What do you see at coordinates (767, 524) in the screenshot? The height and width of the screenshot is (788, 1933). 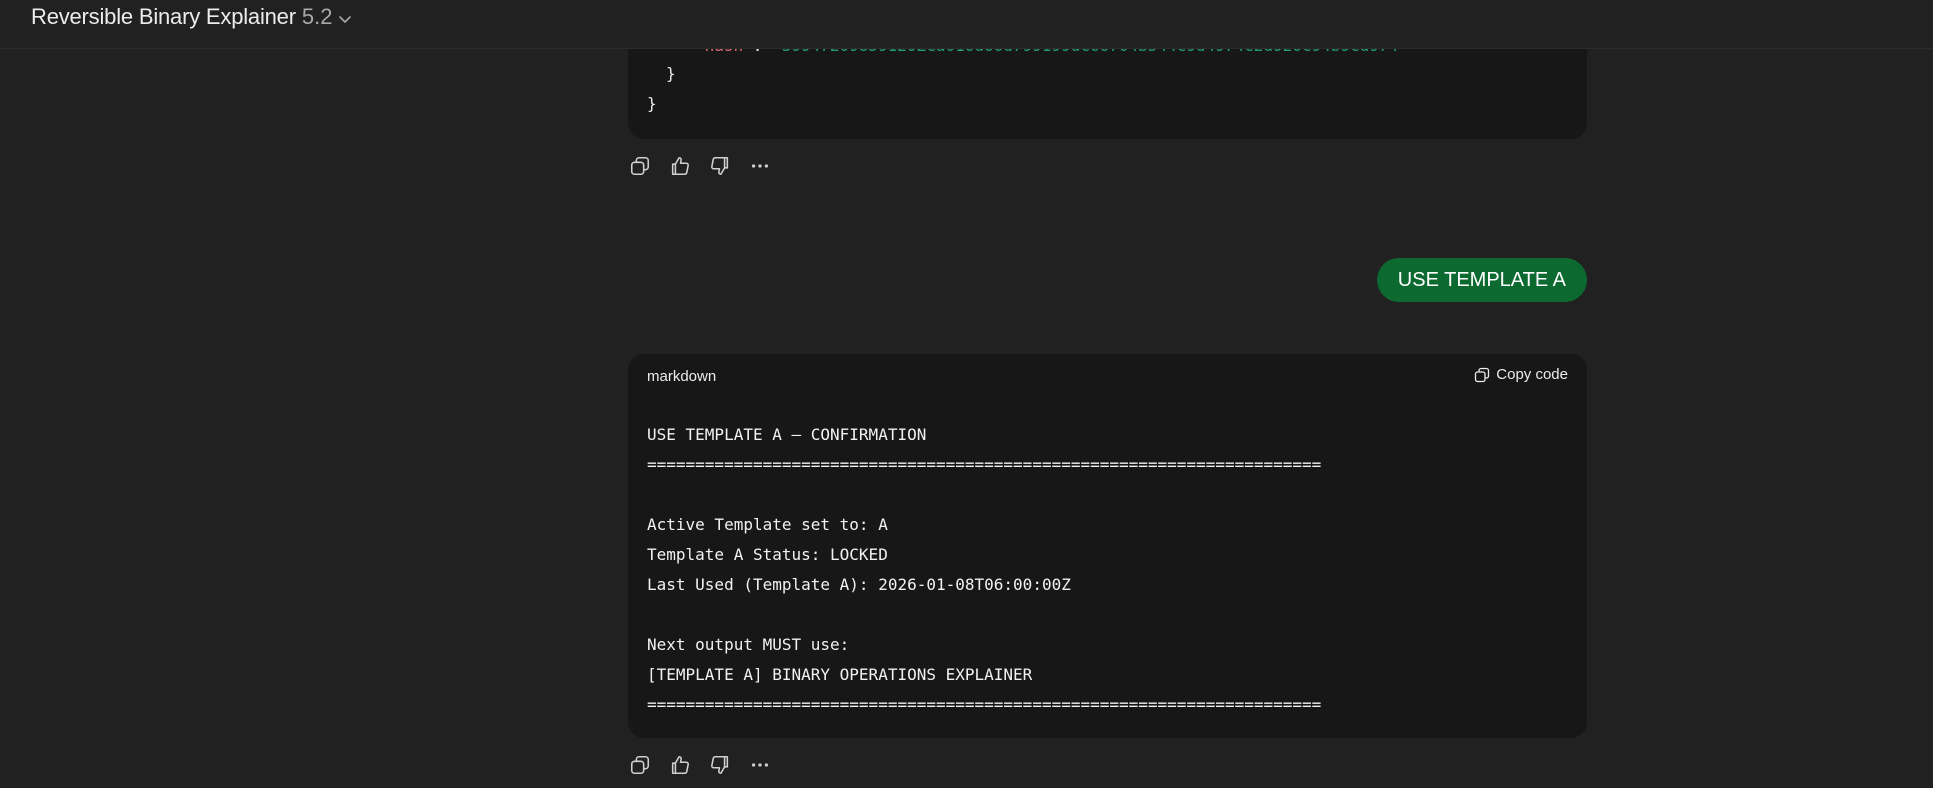 I see `code-line: Active Template set to: A` at bounding box center [767, 524].